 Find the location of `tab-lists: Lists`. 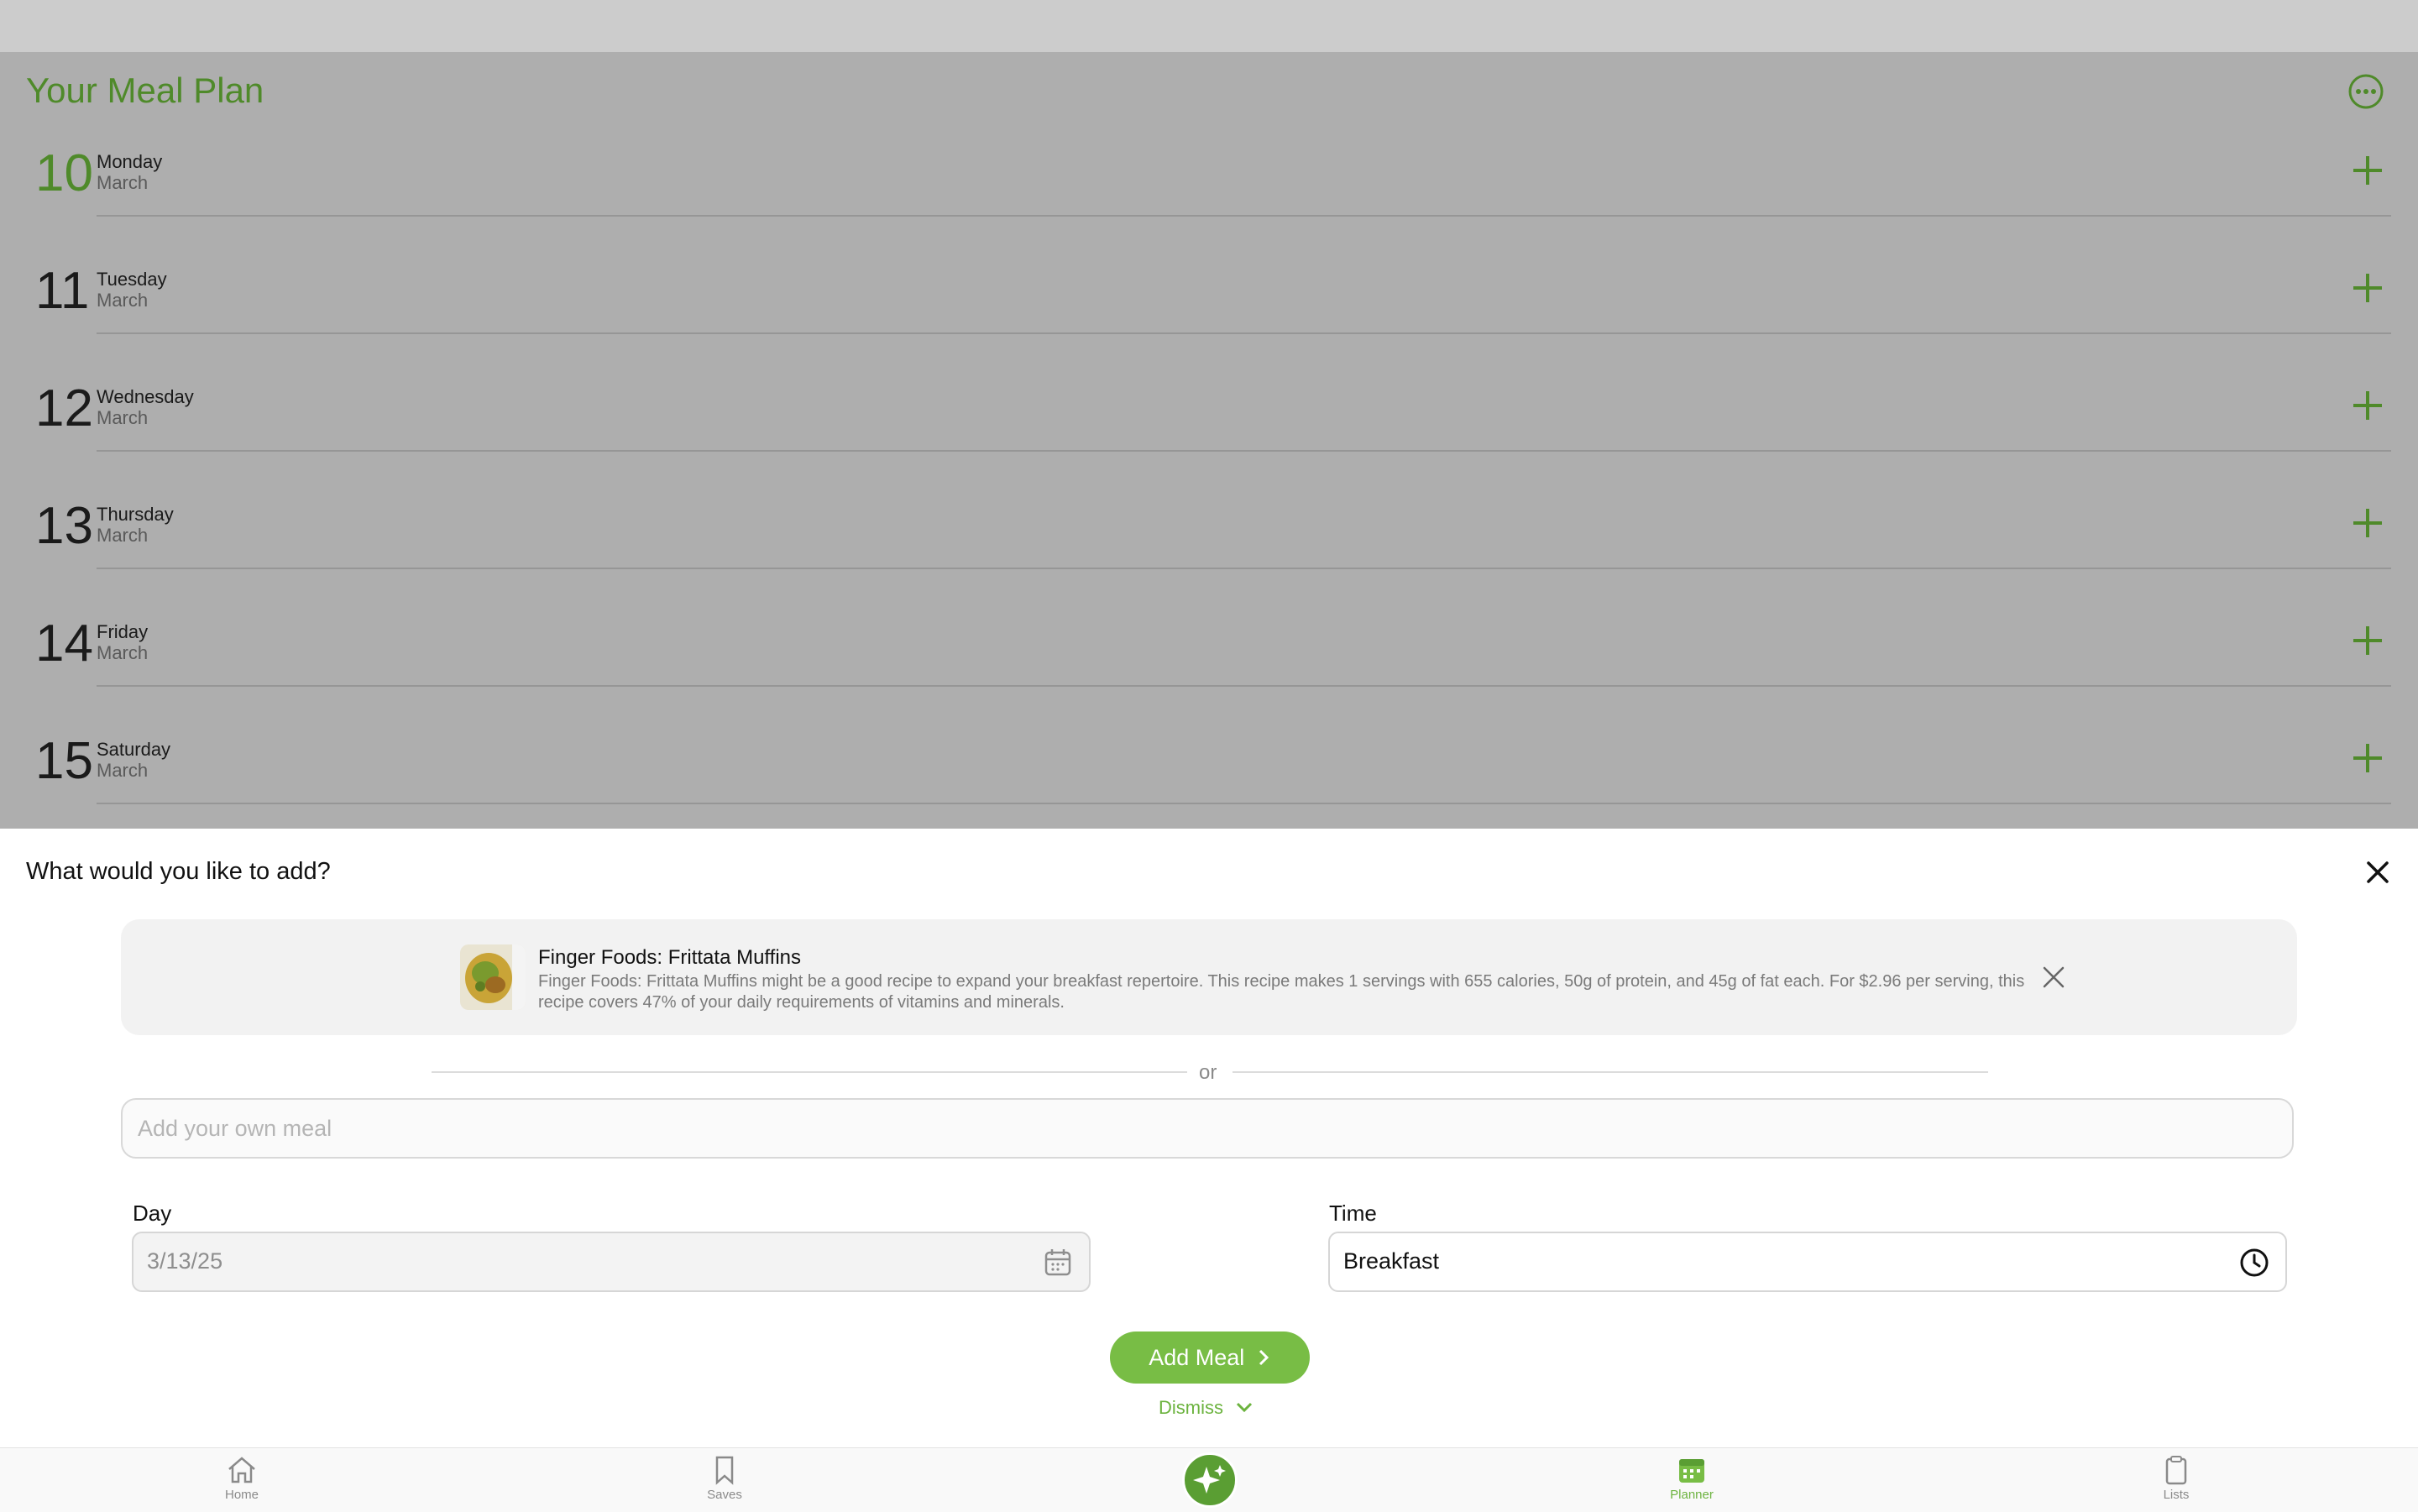

tab-lists: Lists is located at coordinates (2176, 1478).